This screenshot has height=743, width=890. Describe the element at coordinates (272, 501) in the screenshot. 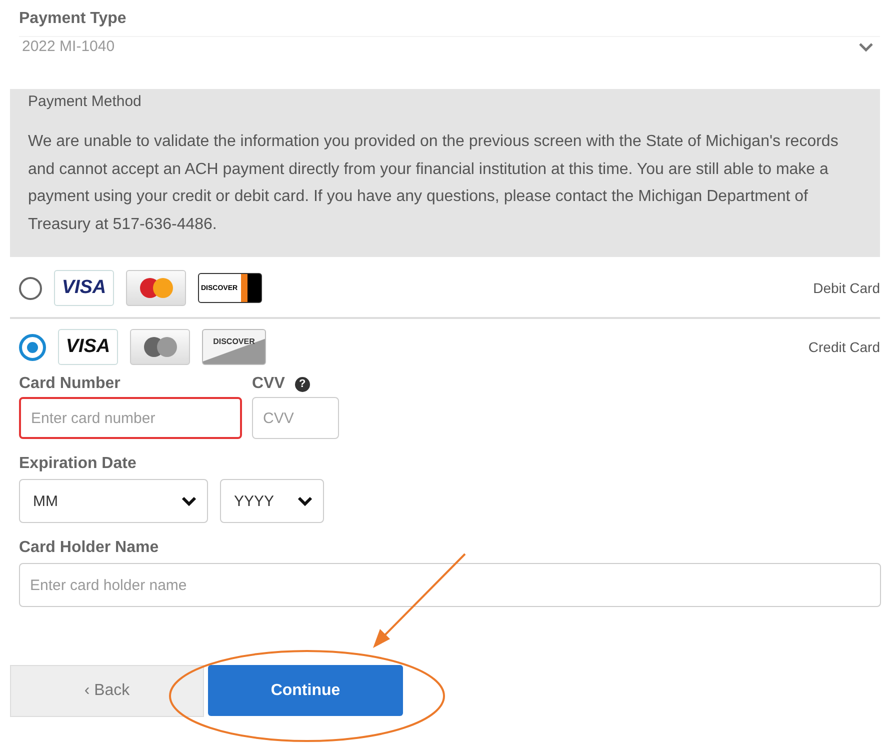

I see `year-select: YYYY` at that location.